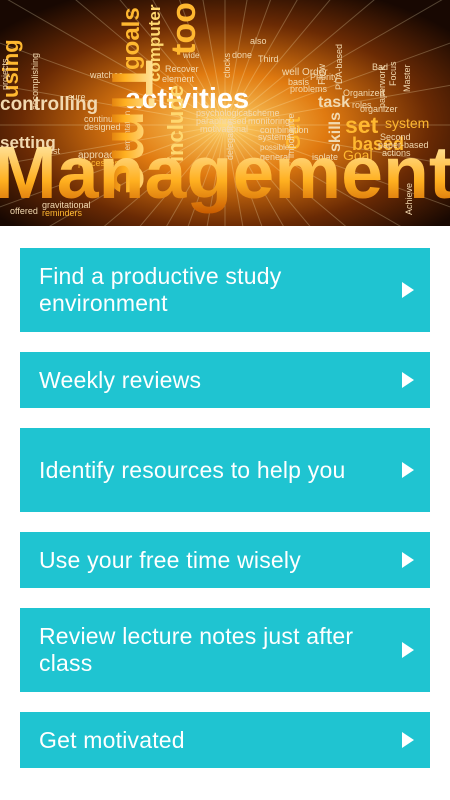 The image size is (450, 800). I want to click on word-cloud-word: sure, so click(77, 97).